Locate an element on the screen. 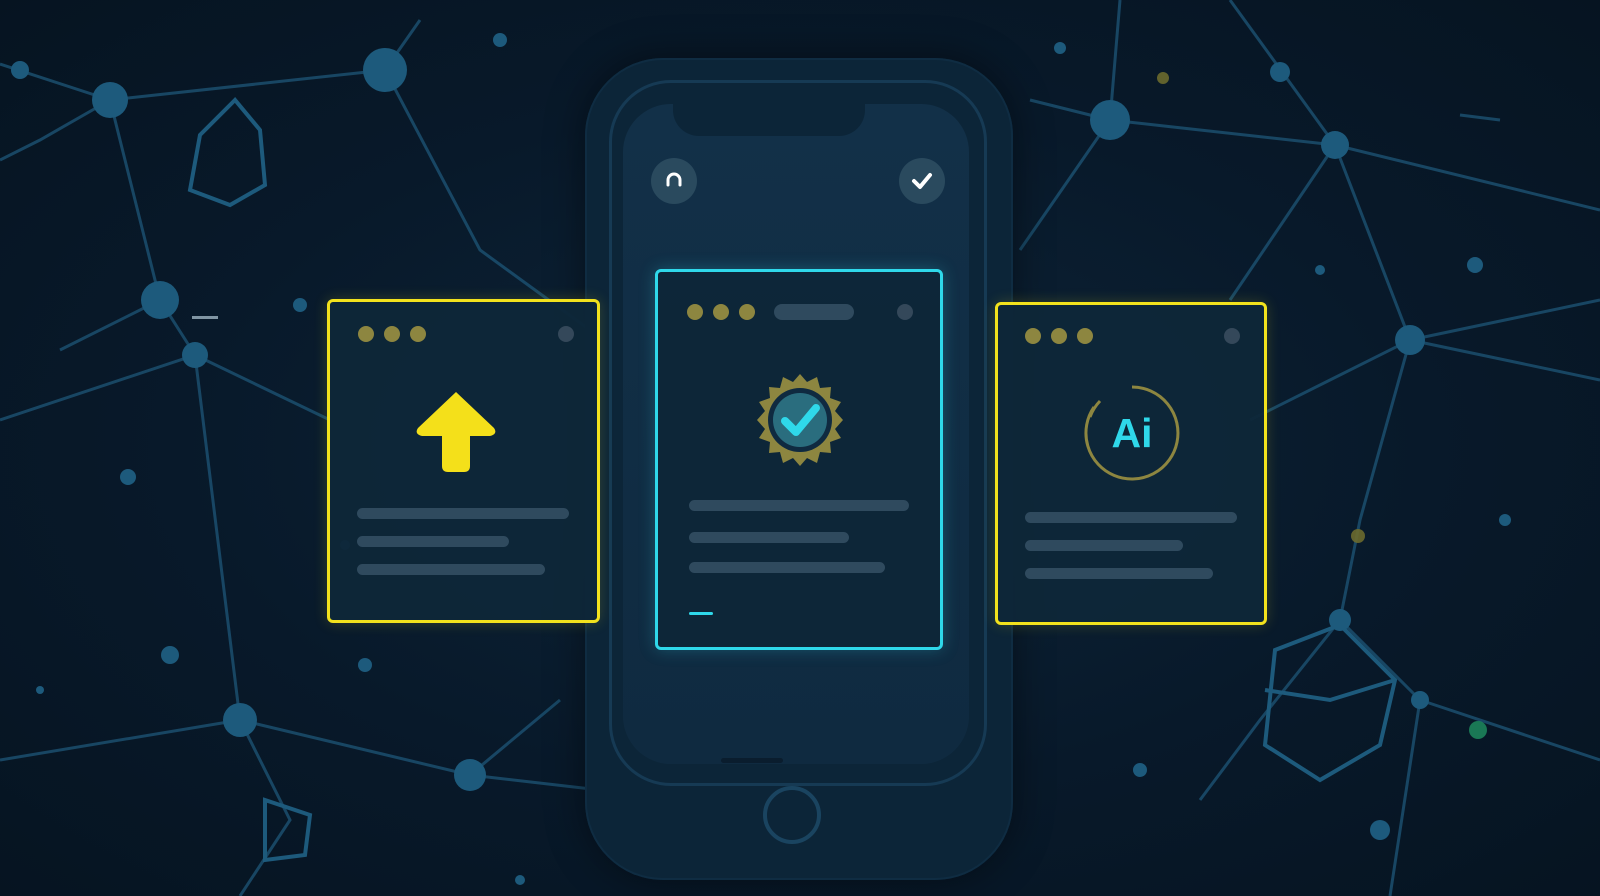 The height and width of the screenshot is (896, 1600). refresh-button is located at coordinates (674, 181).